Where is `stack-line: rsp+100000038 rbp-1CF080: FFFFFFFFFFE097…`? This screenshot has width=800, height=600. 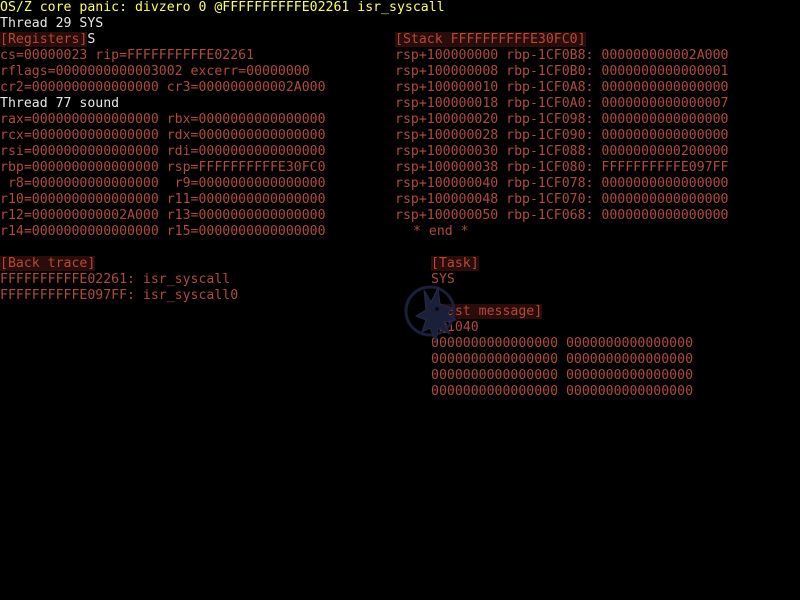
stack-line: rsp+100000038 rbp-1CF080: FFFFFFFFFFE097… is located at coordinates (562, 167).